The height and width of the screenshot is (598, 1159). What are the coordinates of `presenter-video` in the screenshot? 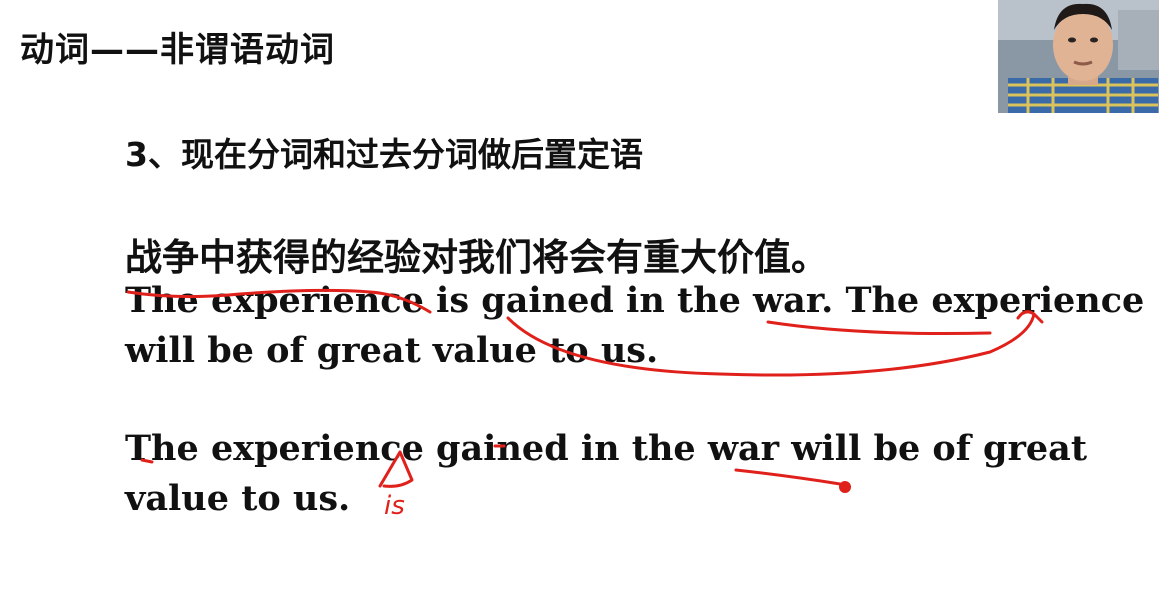 It's located at (1078, 56).